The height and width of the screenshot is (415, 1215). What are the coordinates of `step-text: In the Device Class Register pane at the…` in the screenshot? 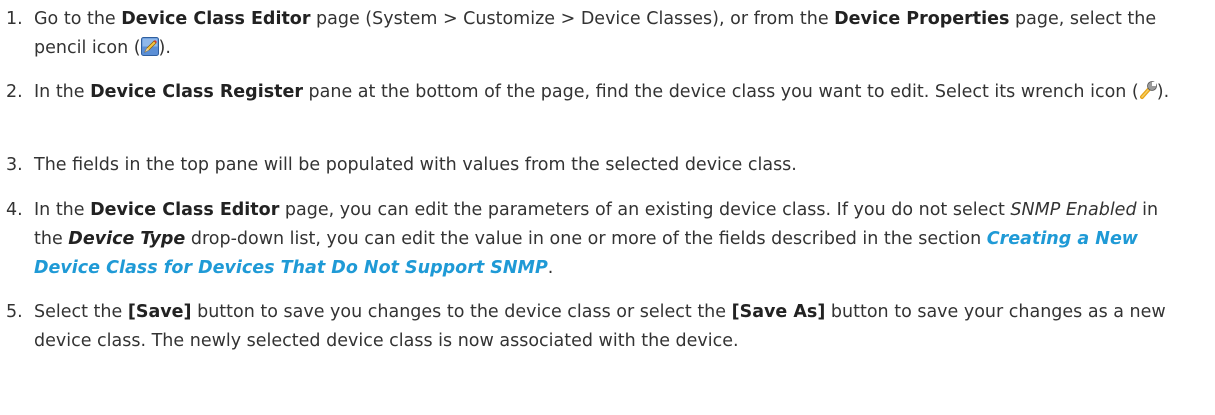 It's located at (602, 91).